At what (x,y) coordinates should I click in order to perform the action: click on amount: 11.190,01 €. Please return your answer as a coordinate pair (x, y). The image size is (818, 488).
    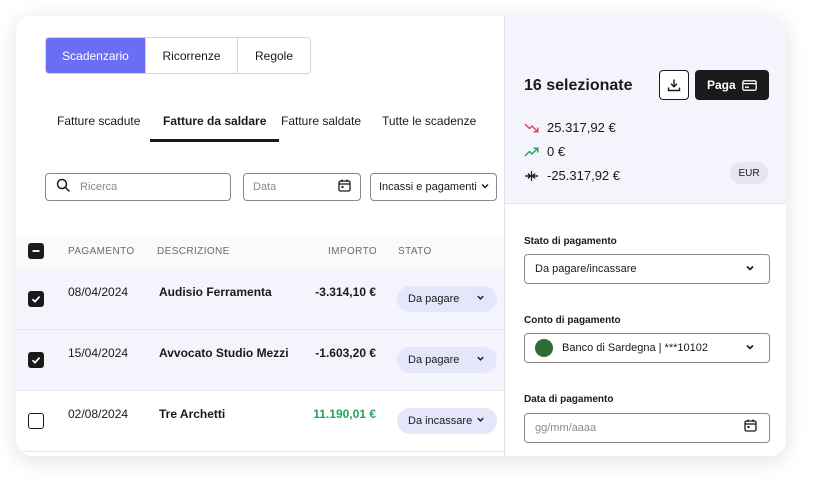
    Looking at the image, I should click on (344, 414).